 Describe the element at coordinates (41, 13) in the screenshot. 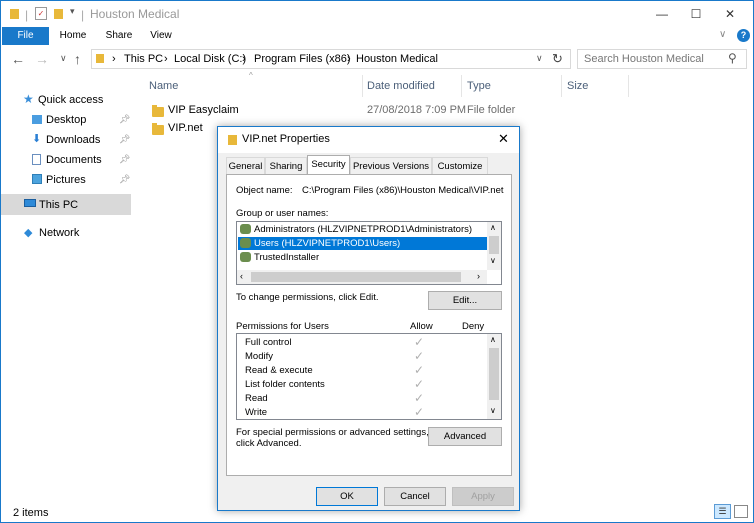

I see `properties-icon: ✓` at that location.